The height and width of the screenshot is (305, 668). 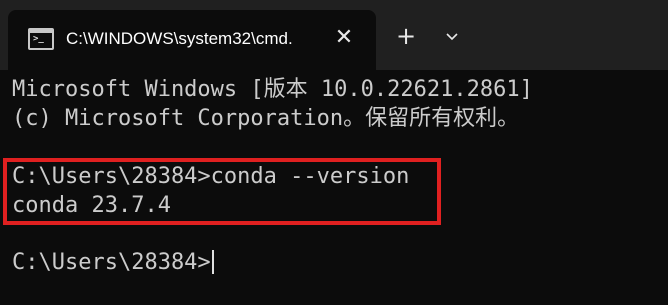 I want to click on prompt-text: C:\Users\28384>, so click(x=111, y=262).